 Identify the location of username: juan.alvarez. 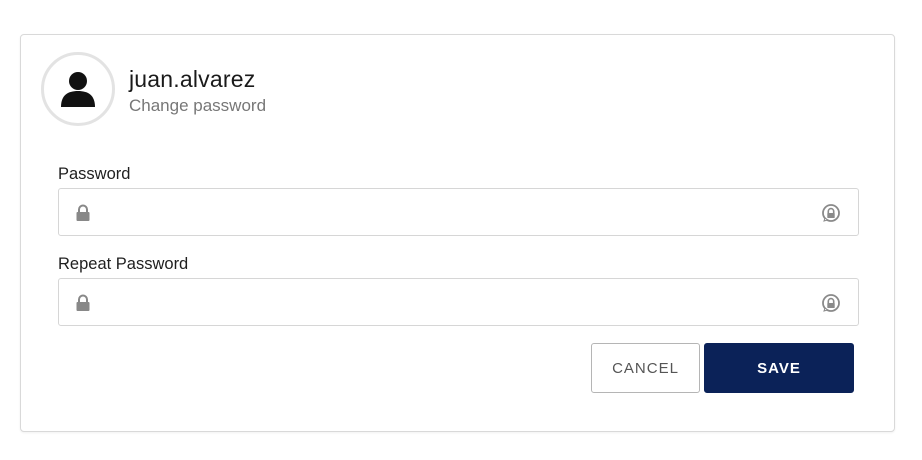
(192, 79).